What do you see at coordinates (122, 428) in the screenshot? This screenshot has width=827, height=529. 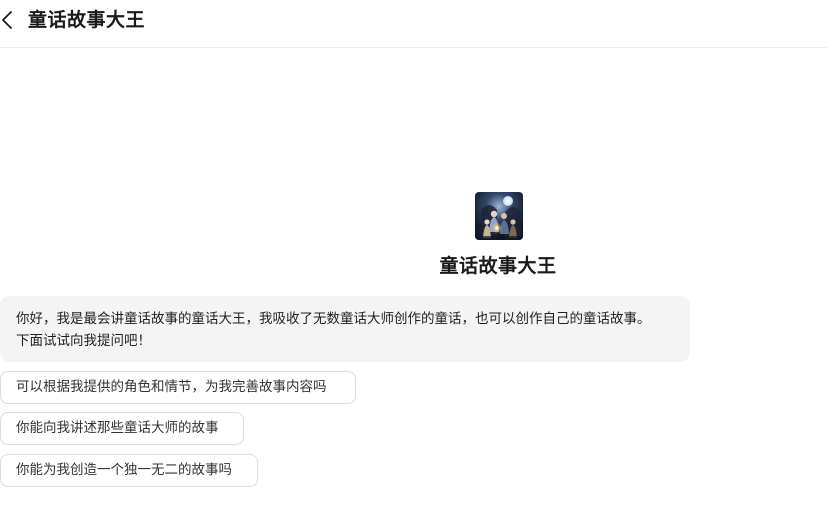 I see `suggestion-button: 你能向我讲述那些童话大师的故事` at bounding box center [122, 428].